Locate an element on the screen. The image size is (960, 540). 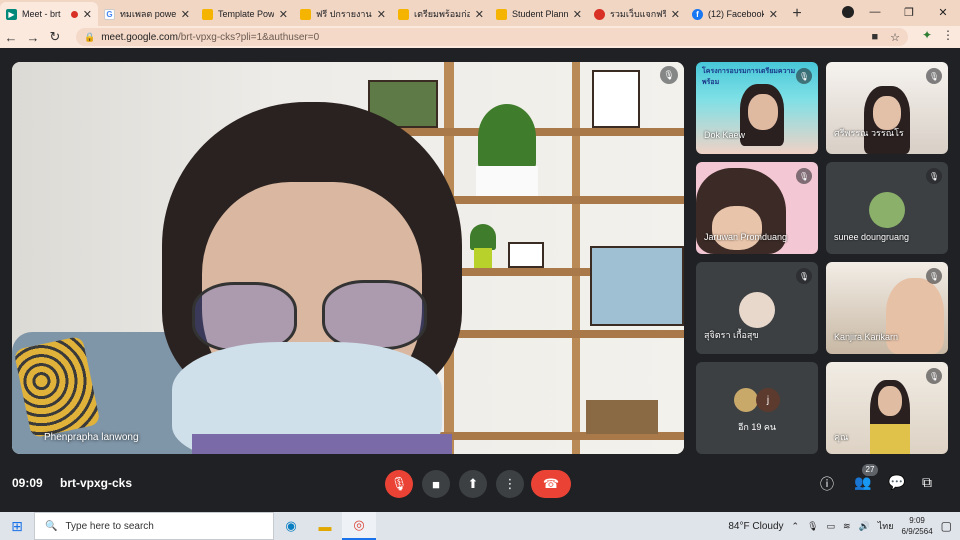
others-tile: j อีก 19 คน is located at coordinates (757, 408).